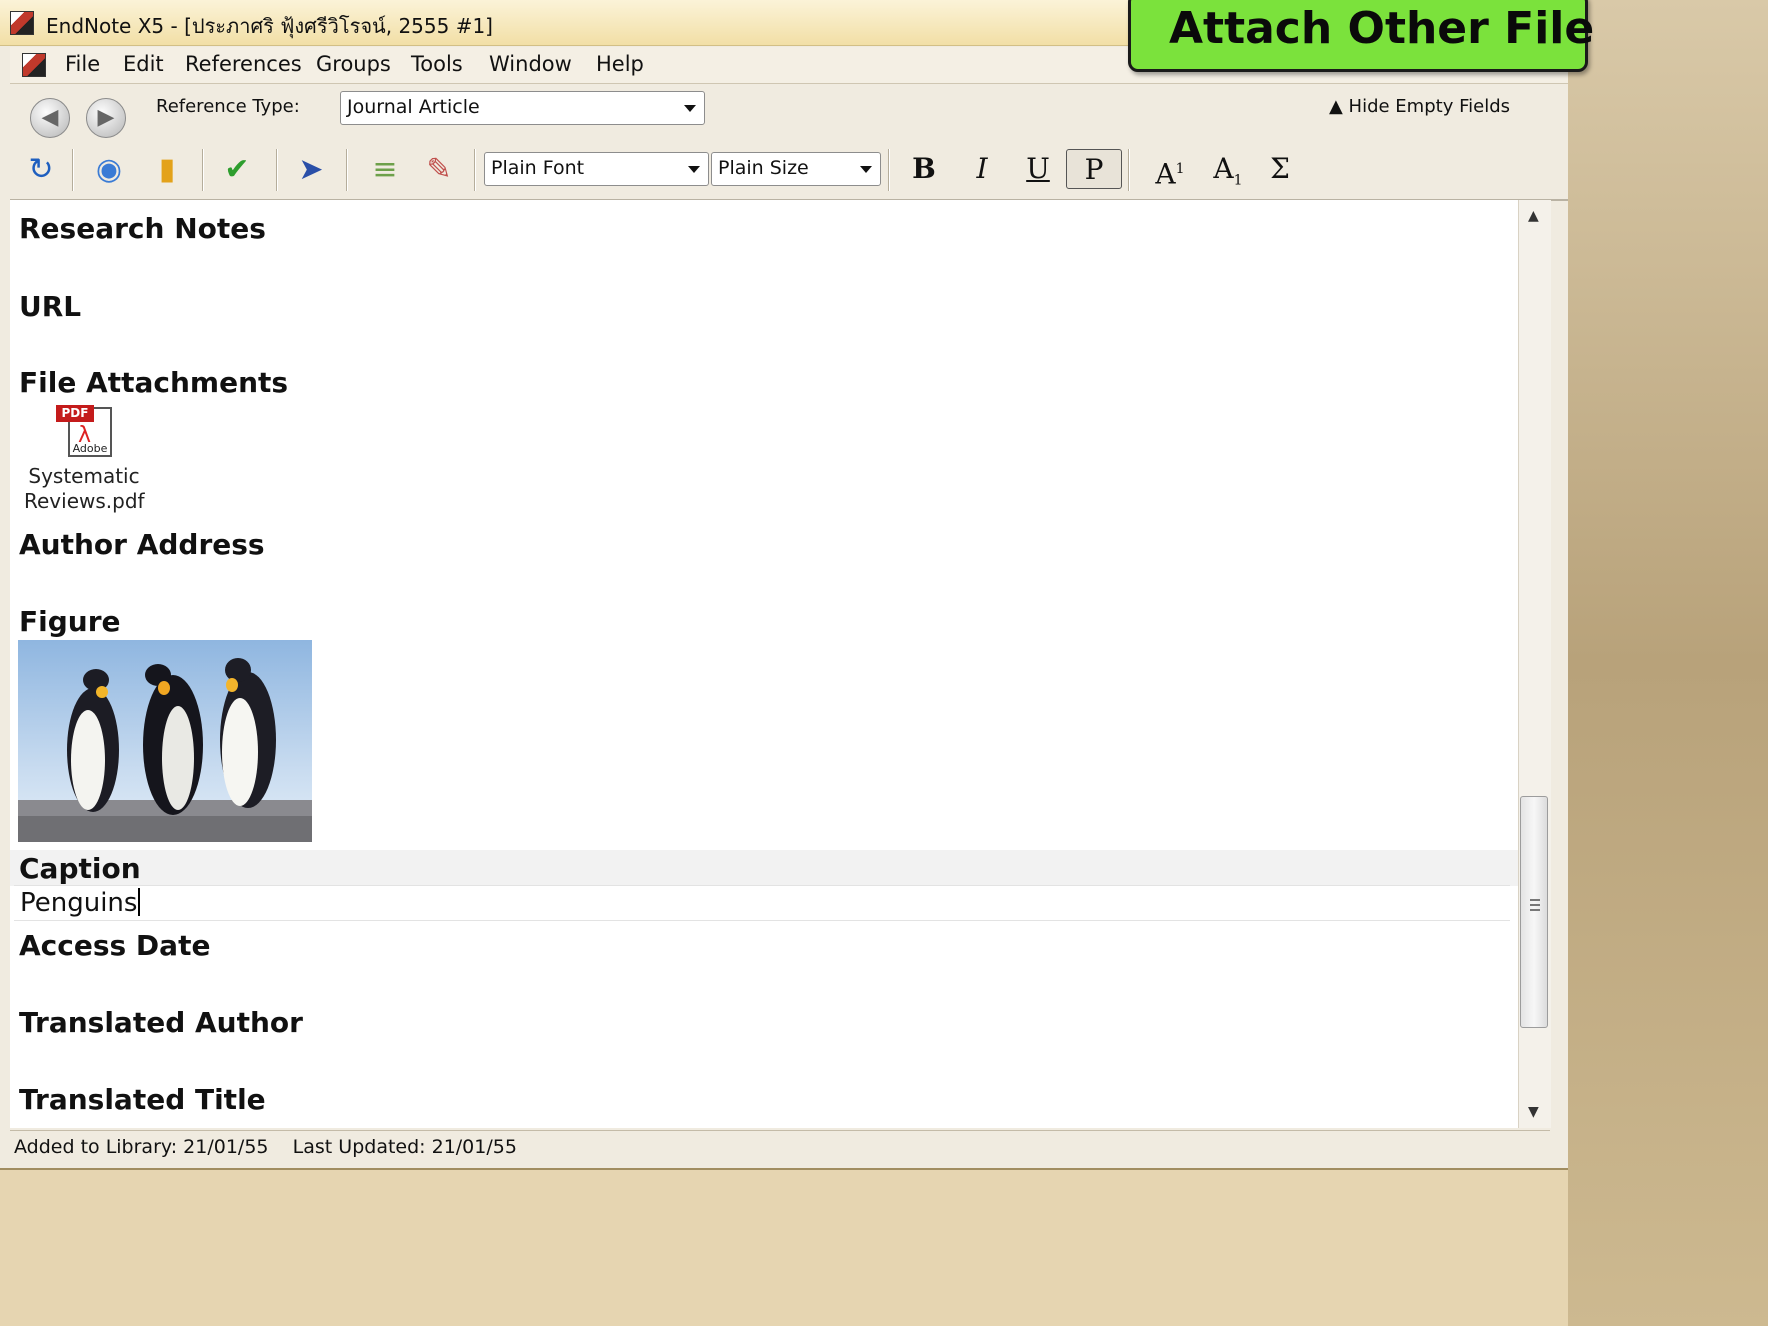  What do you see at coordinates (142, 544) in the screenshot?
I see `field-author-address: Author Address` at bounding box center [142, 544].